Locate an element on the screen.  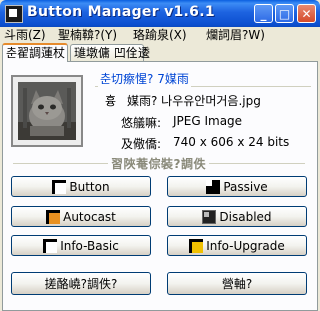
save-frame-button: 搓酪嶢?調佚? is located at coordinates (81, 283).